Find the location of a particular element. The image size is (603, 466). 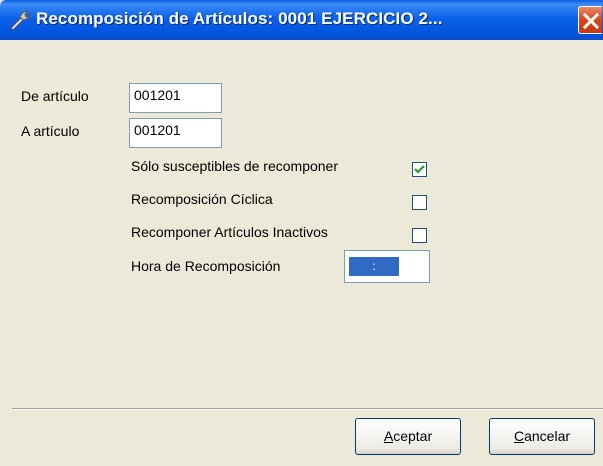

inactive-articles-checkbox is located at coordinates (419, 235).